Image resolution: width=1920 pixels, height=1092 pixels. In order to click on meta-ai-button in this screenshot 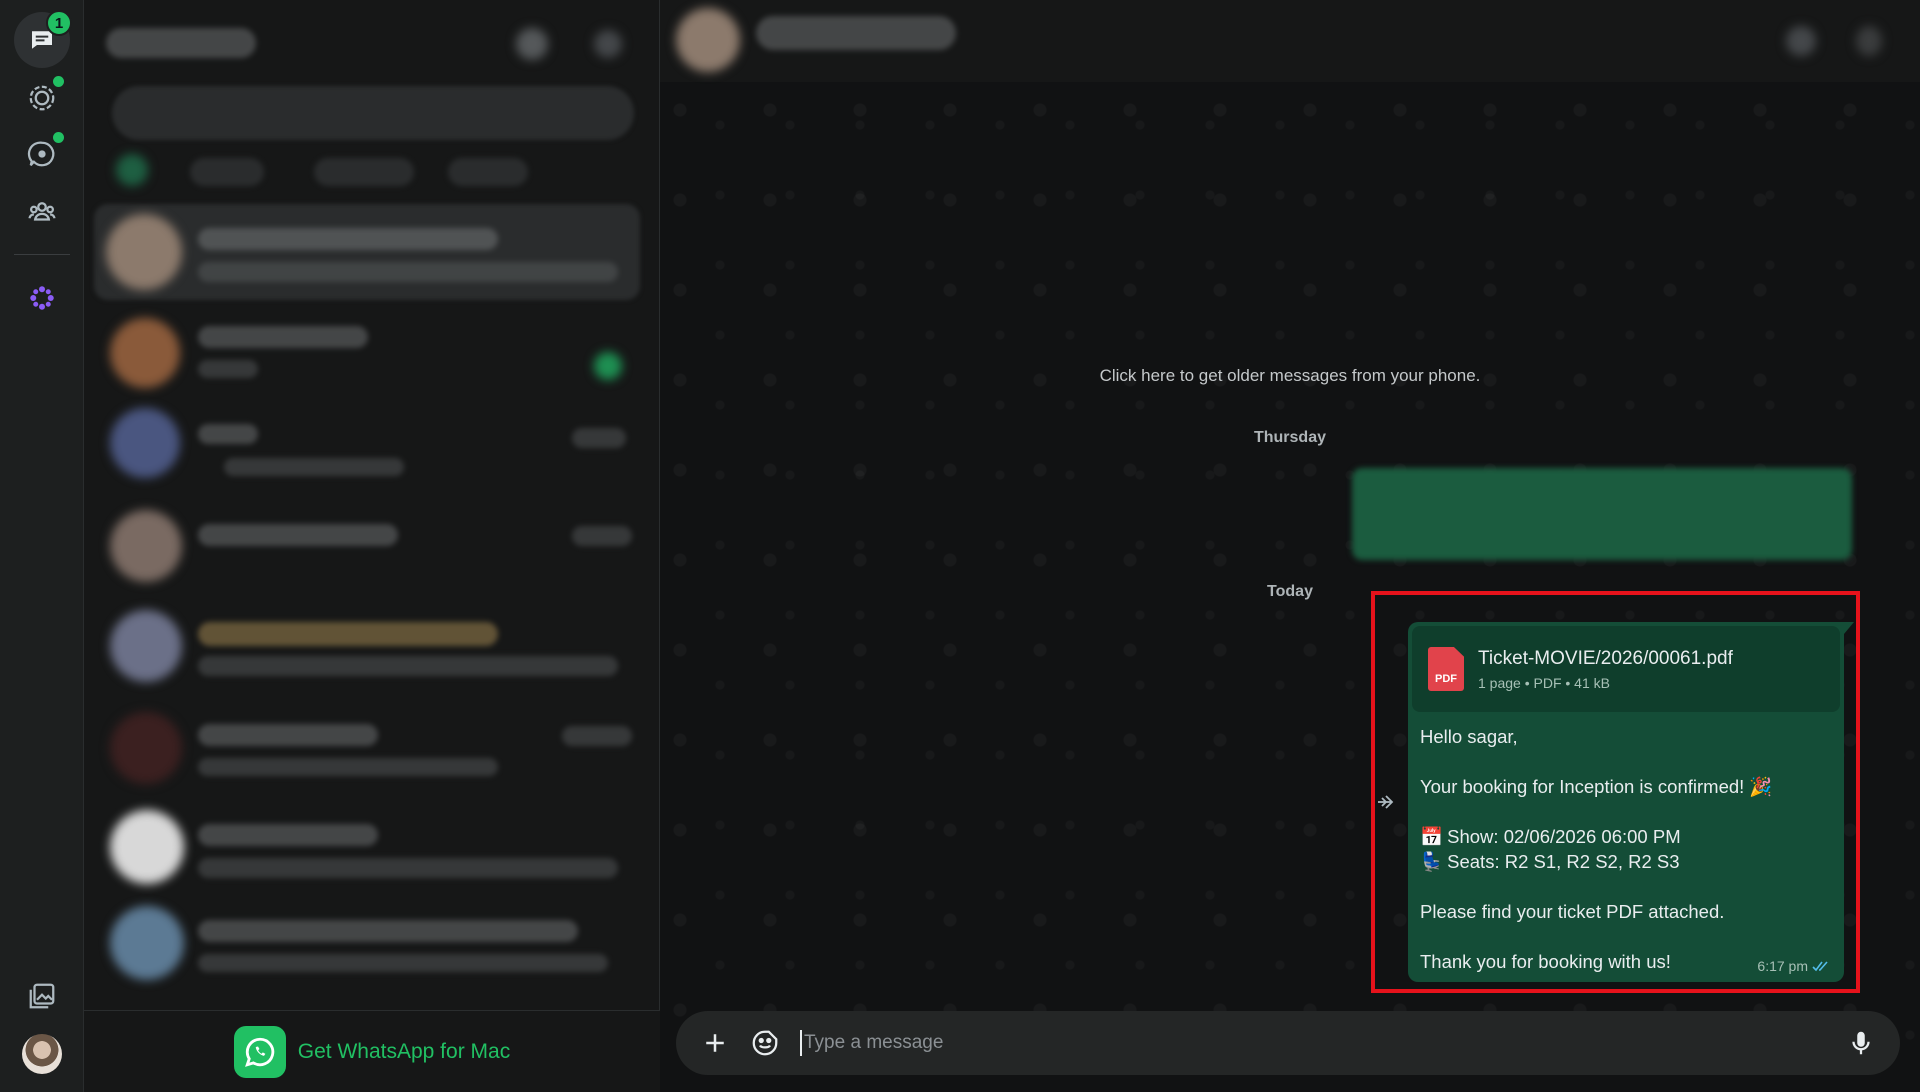, I will do `click(42, 298)`.